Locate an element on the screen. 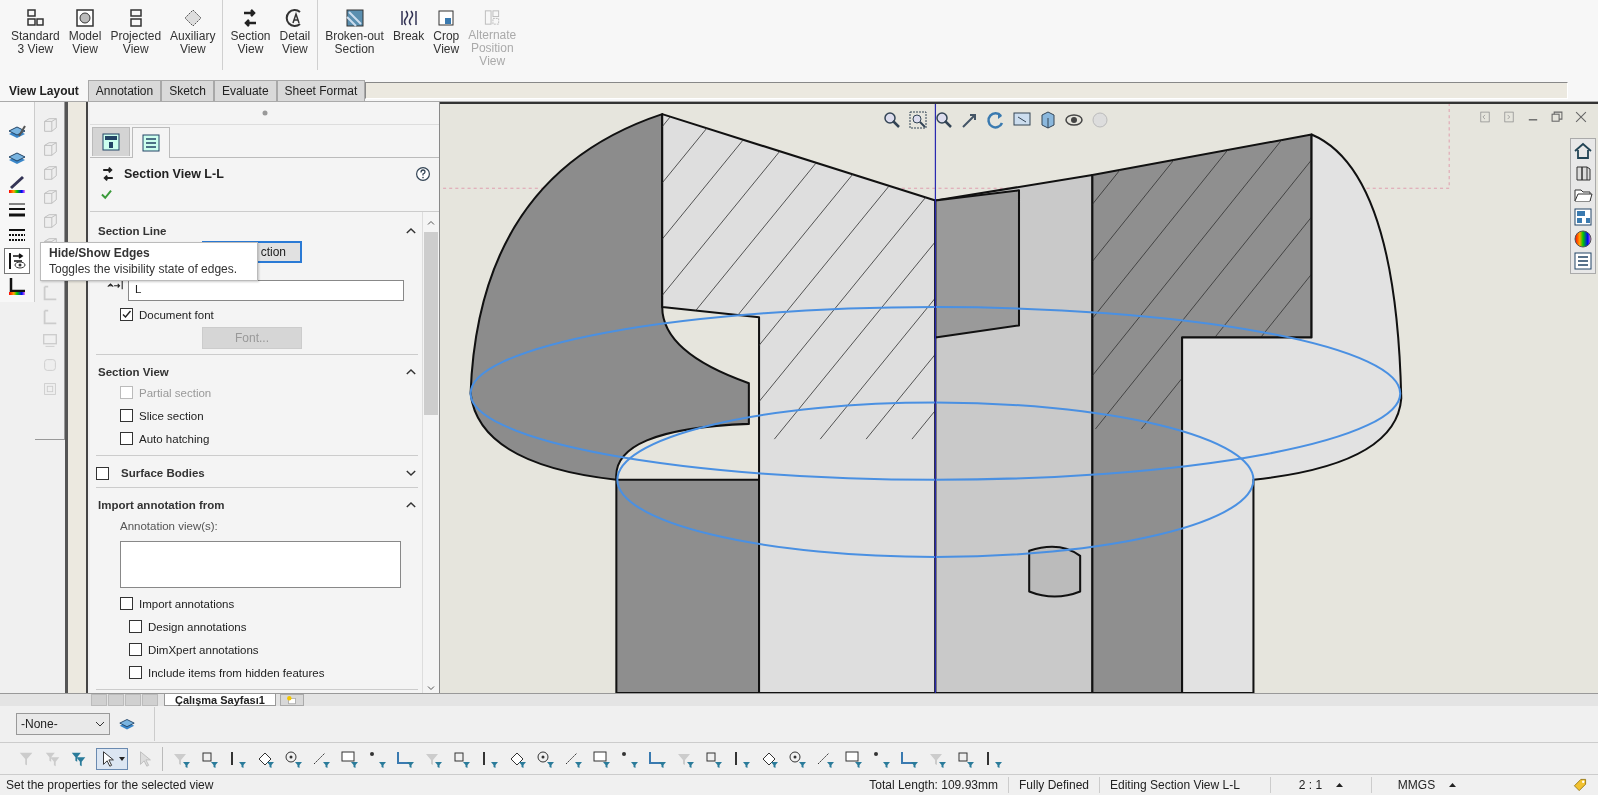 This screenshot has height=795, width=1598. command-tab: Annotation is located at coordinates (124, 90).